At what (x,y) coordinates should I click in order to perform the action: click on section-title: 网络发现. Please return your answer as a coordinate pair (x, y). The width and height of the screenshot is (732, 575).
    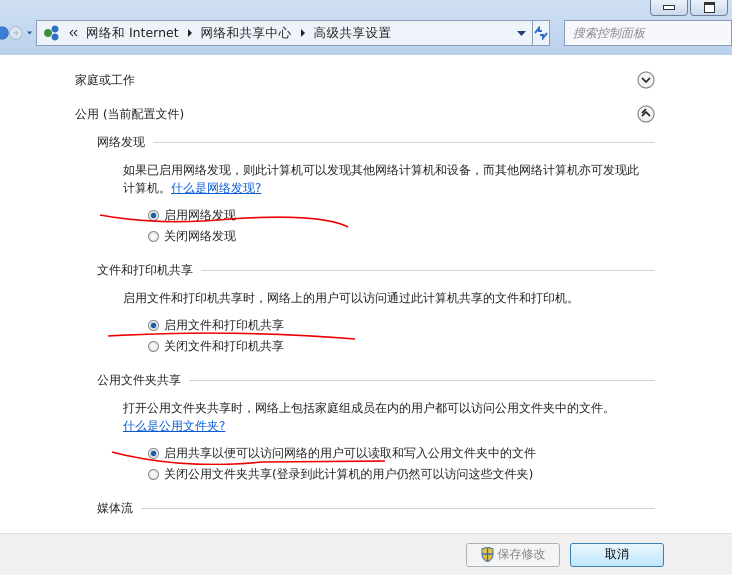
    Looking at the image, I should click on (121, 142).